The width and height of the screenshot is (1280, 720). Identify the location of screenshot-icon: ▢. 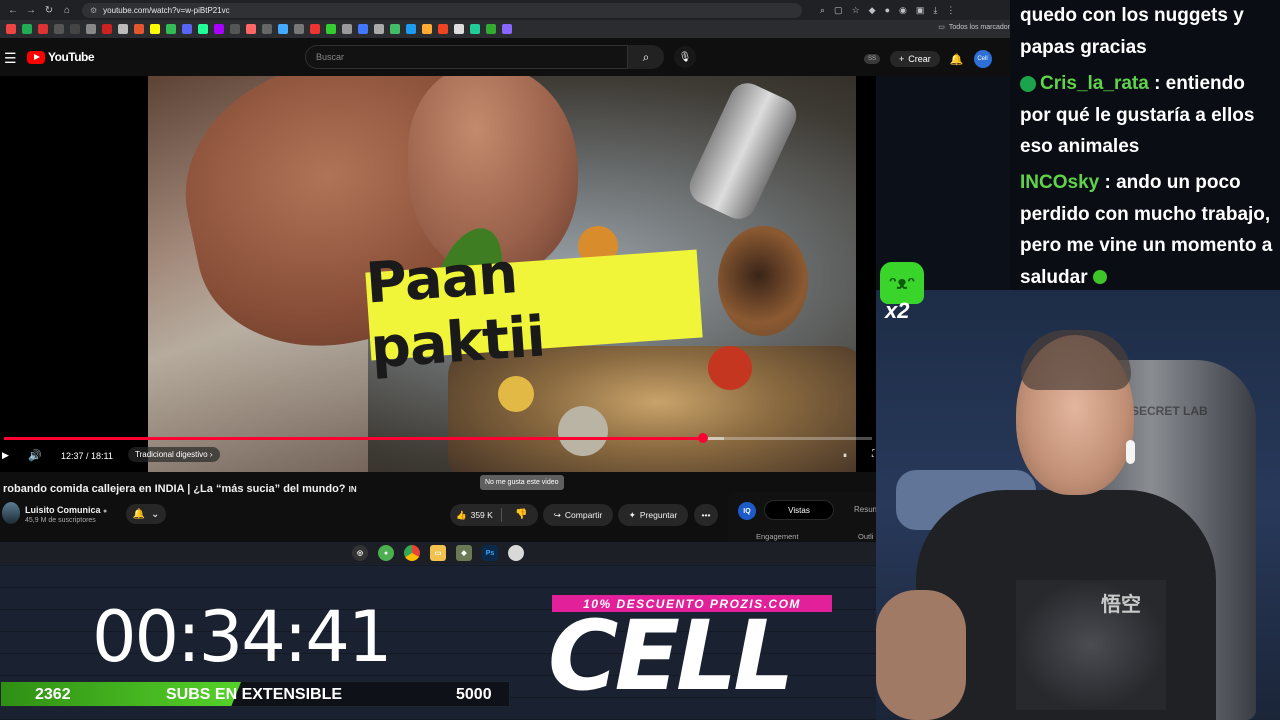
(838, 10).